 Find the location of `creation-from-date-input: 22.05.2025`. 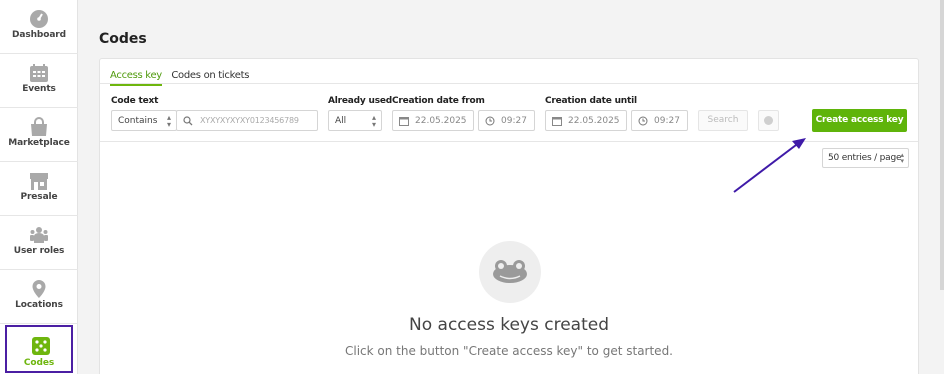

creation-from-date-input: 22.05.2025 is located at coordinates (433, 120).